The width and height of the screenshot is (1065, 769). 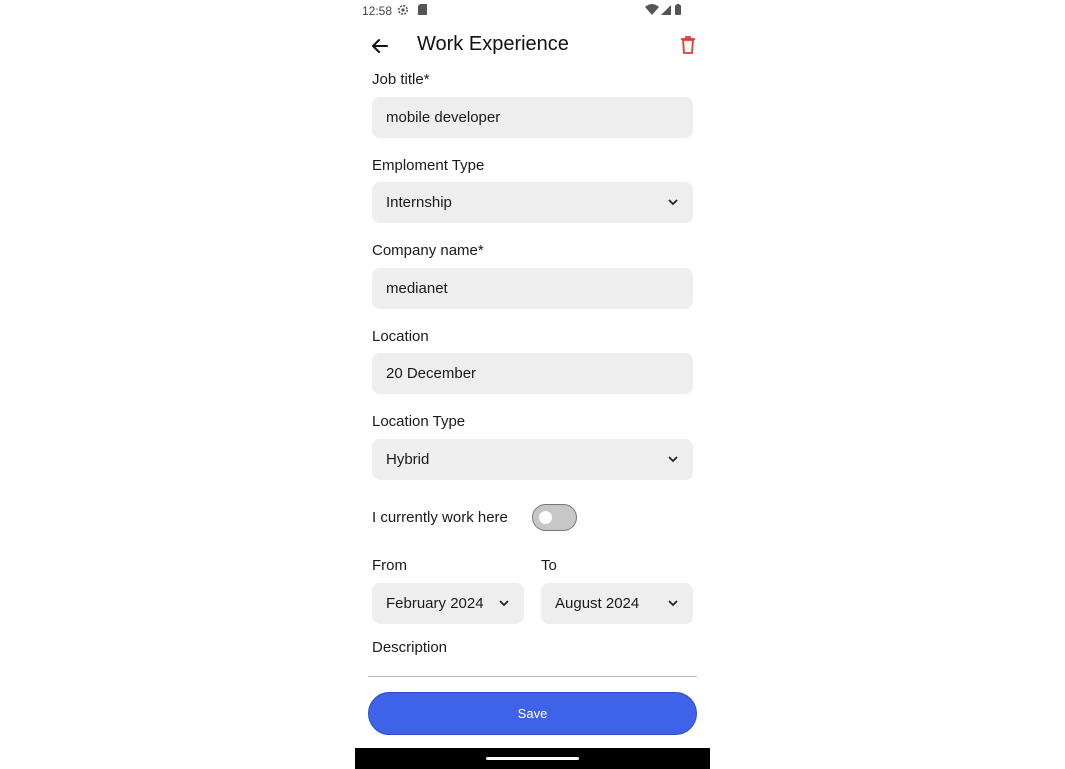 I want to click on settings-icon, so click(x=403, y=10).